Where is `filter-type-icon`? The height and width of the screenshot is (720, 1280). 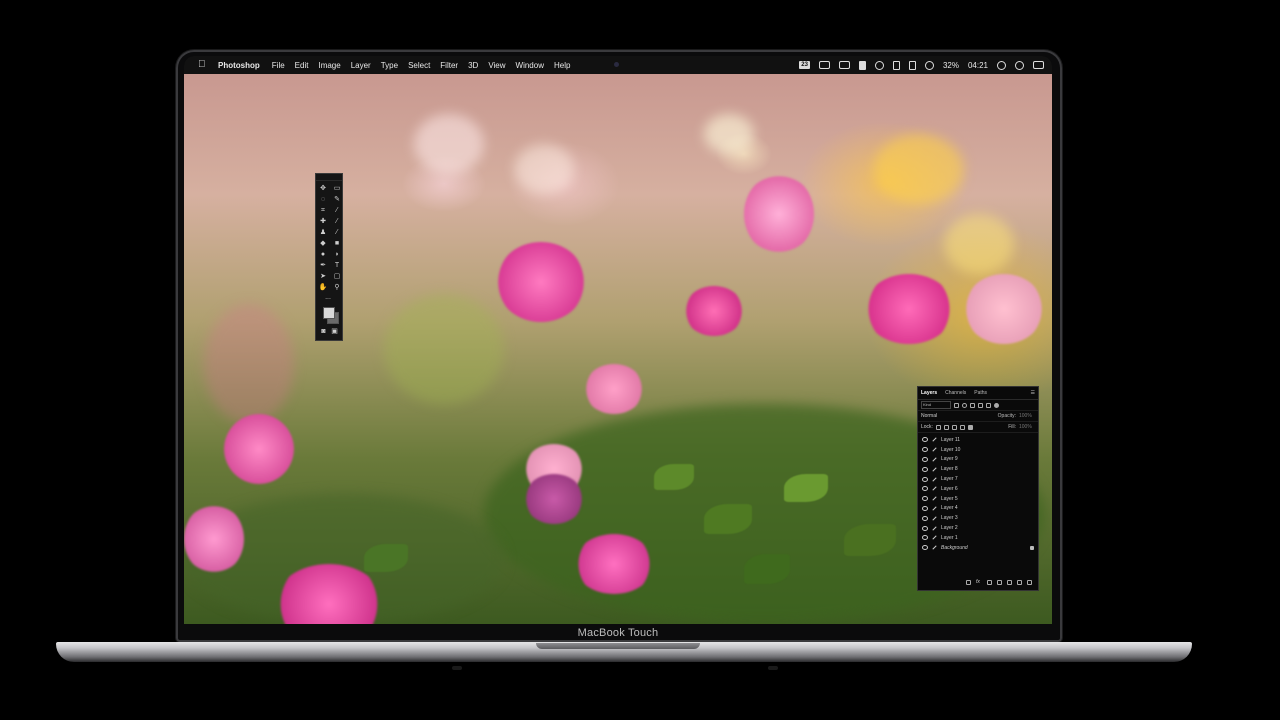
filter-type-icon is located at coordinates (972, 405).